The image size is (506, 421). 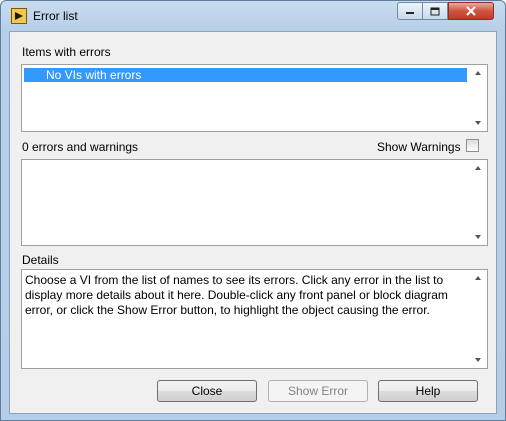 I want to click on items-scrollbar, so click(x=478, y=98).